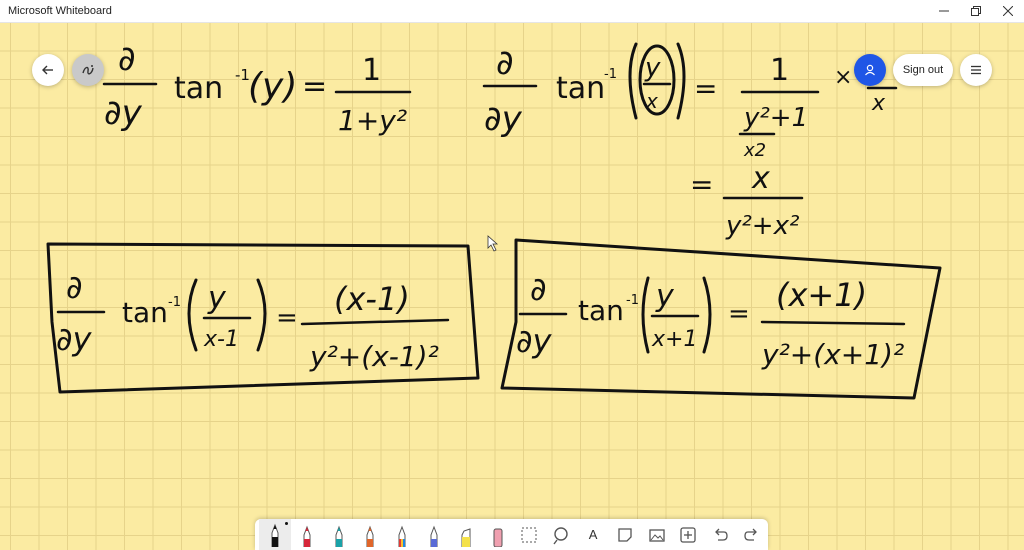  Describe the element at coordinates (701, 184) in the screenshot. I see `eq2b-equals: =` at that location.